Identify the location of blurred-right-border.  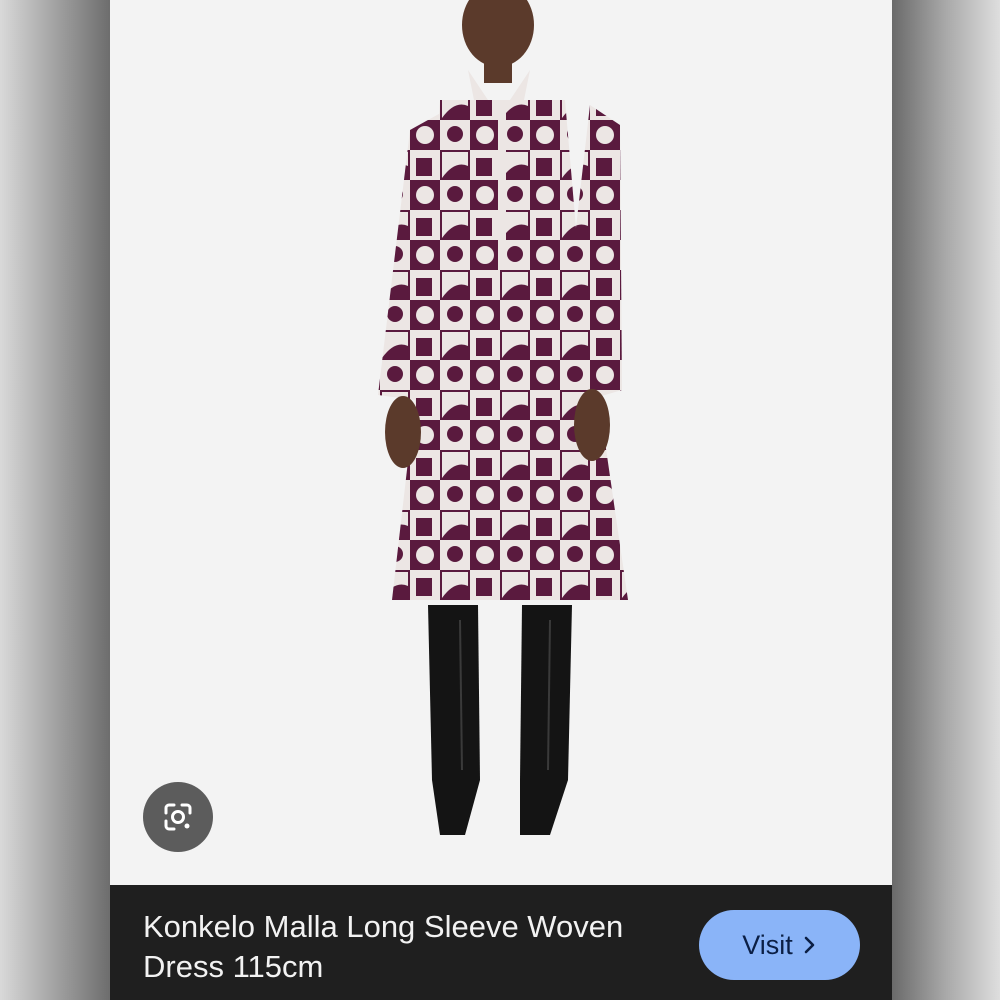
(946, 500).